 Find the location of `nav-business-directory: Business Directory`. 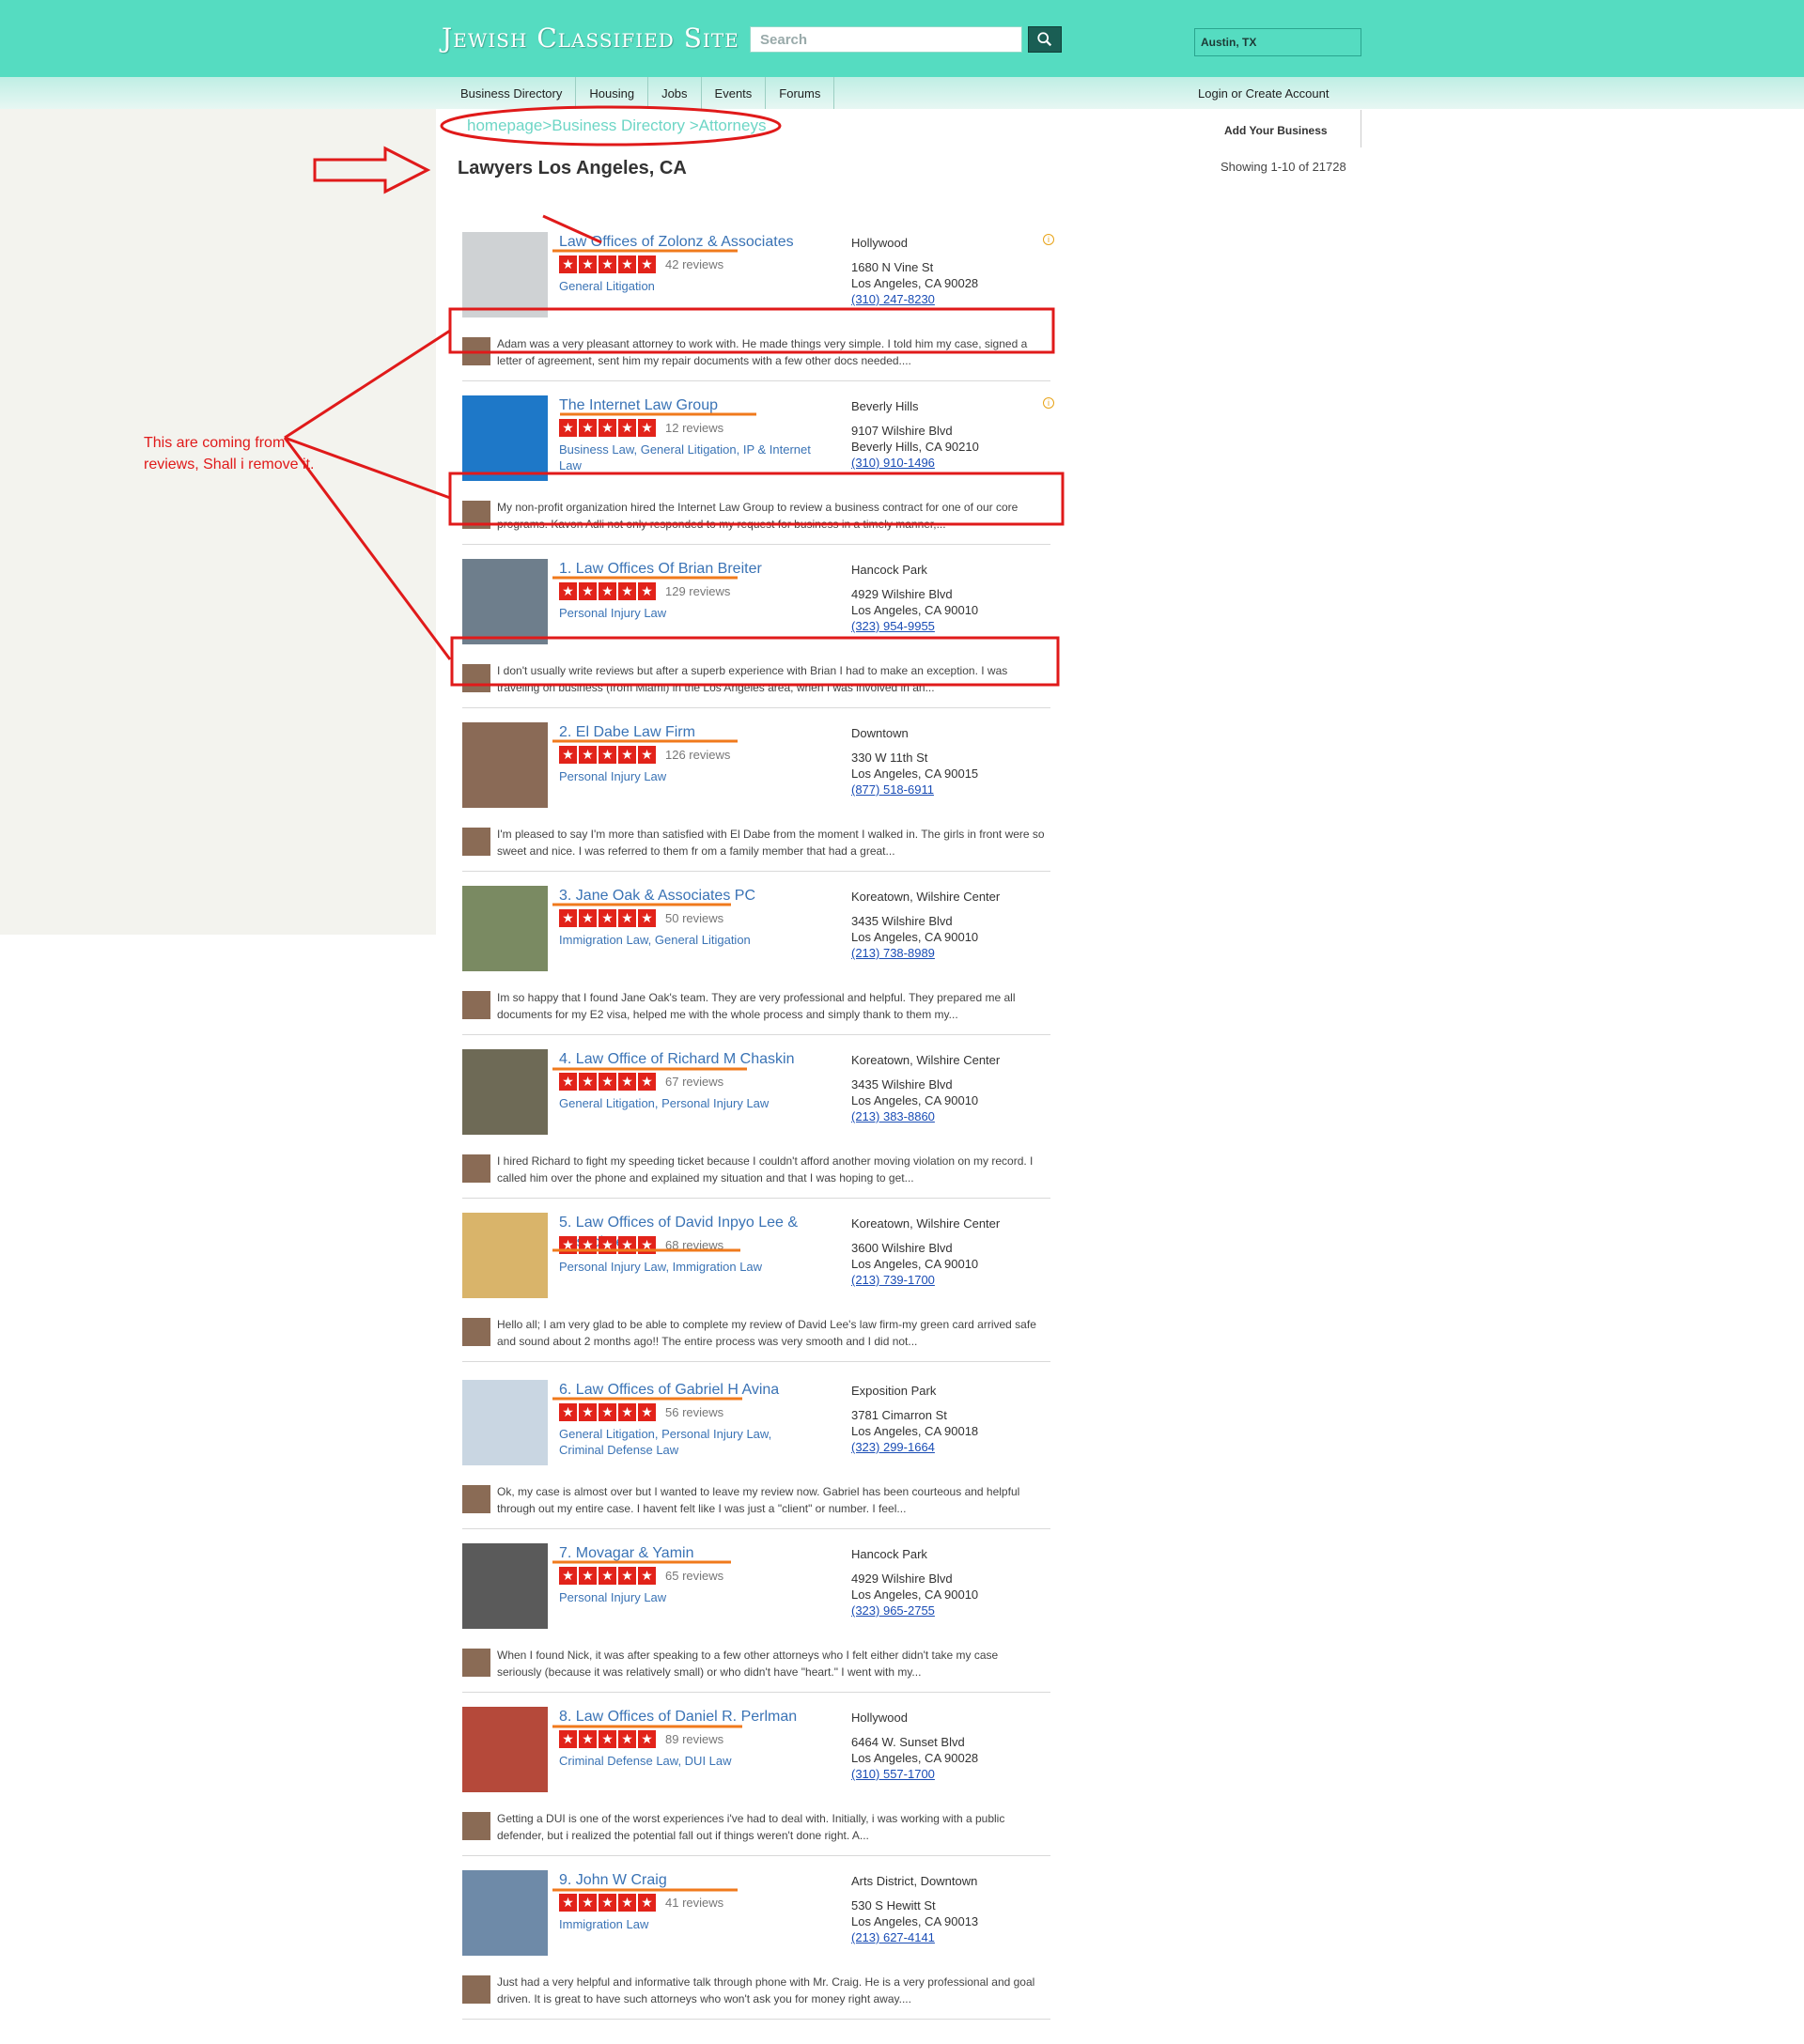

nav-business-directory: Business Directory is located at coordinates (512, 93).